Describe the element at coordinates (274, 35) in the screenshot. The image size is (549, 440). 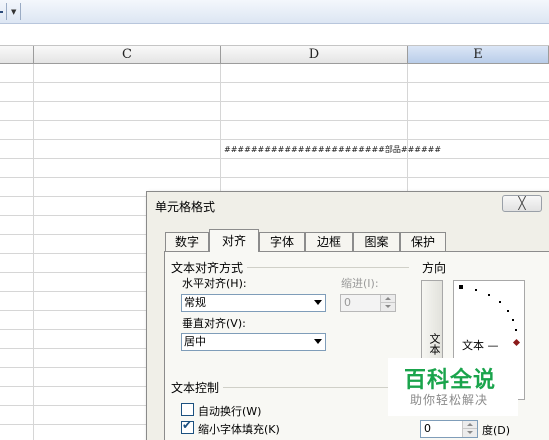
I see `formula-bar` at that location.